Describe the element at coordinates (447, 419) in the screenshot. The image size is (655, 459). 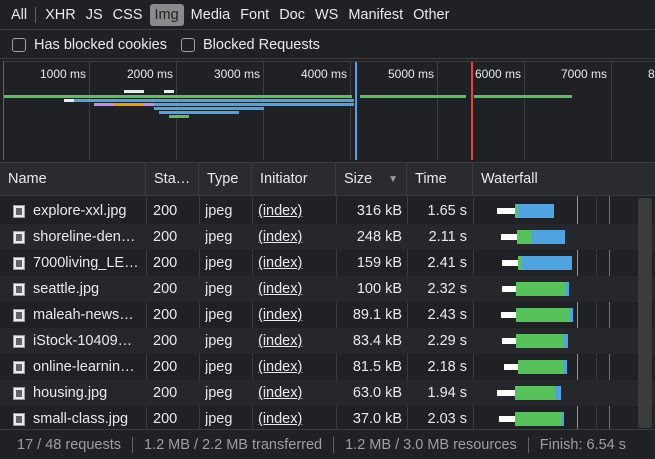
I see `cell-time: 2.03 s` at that location.